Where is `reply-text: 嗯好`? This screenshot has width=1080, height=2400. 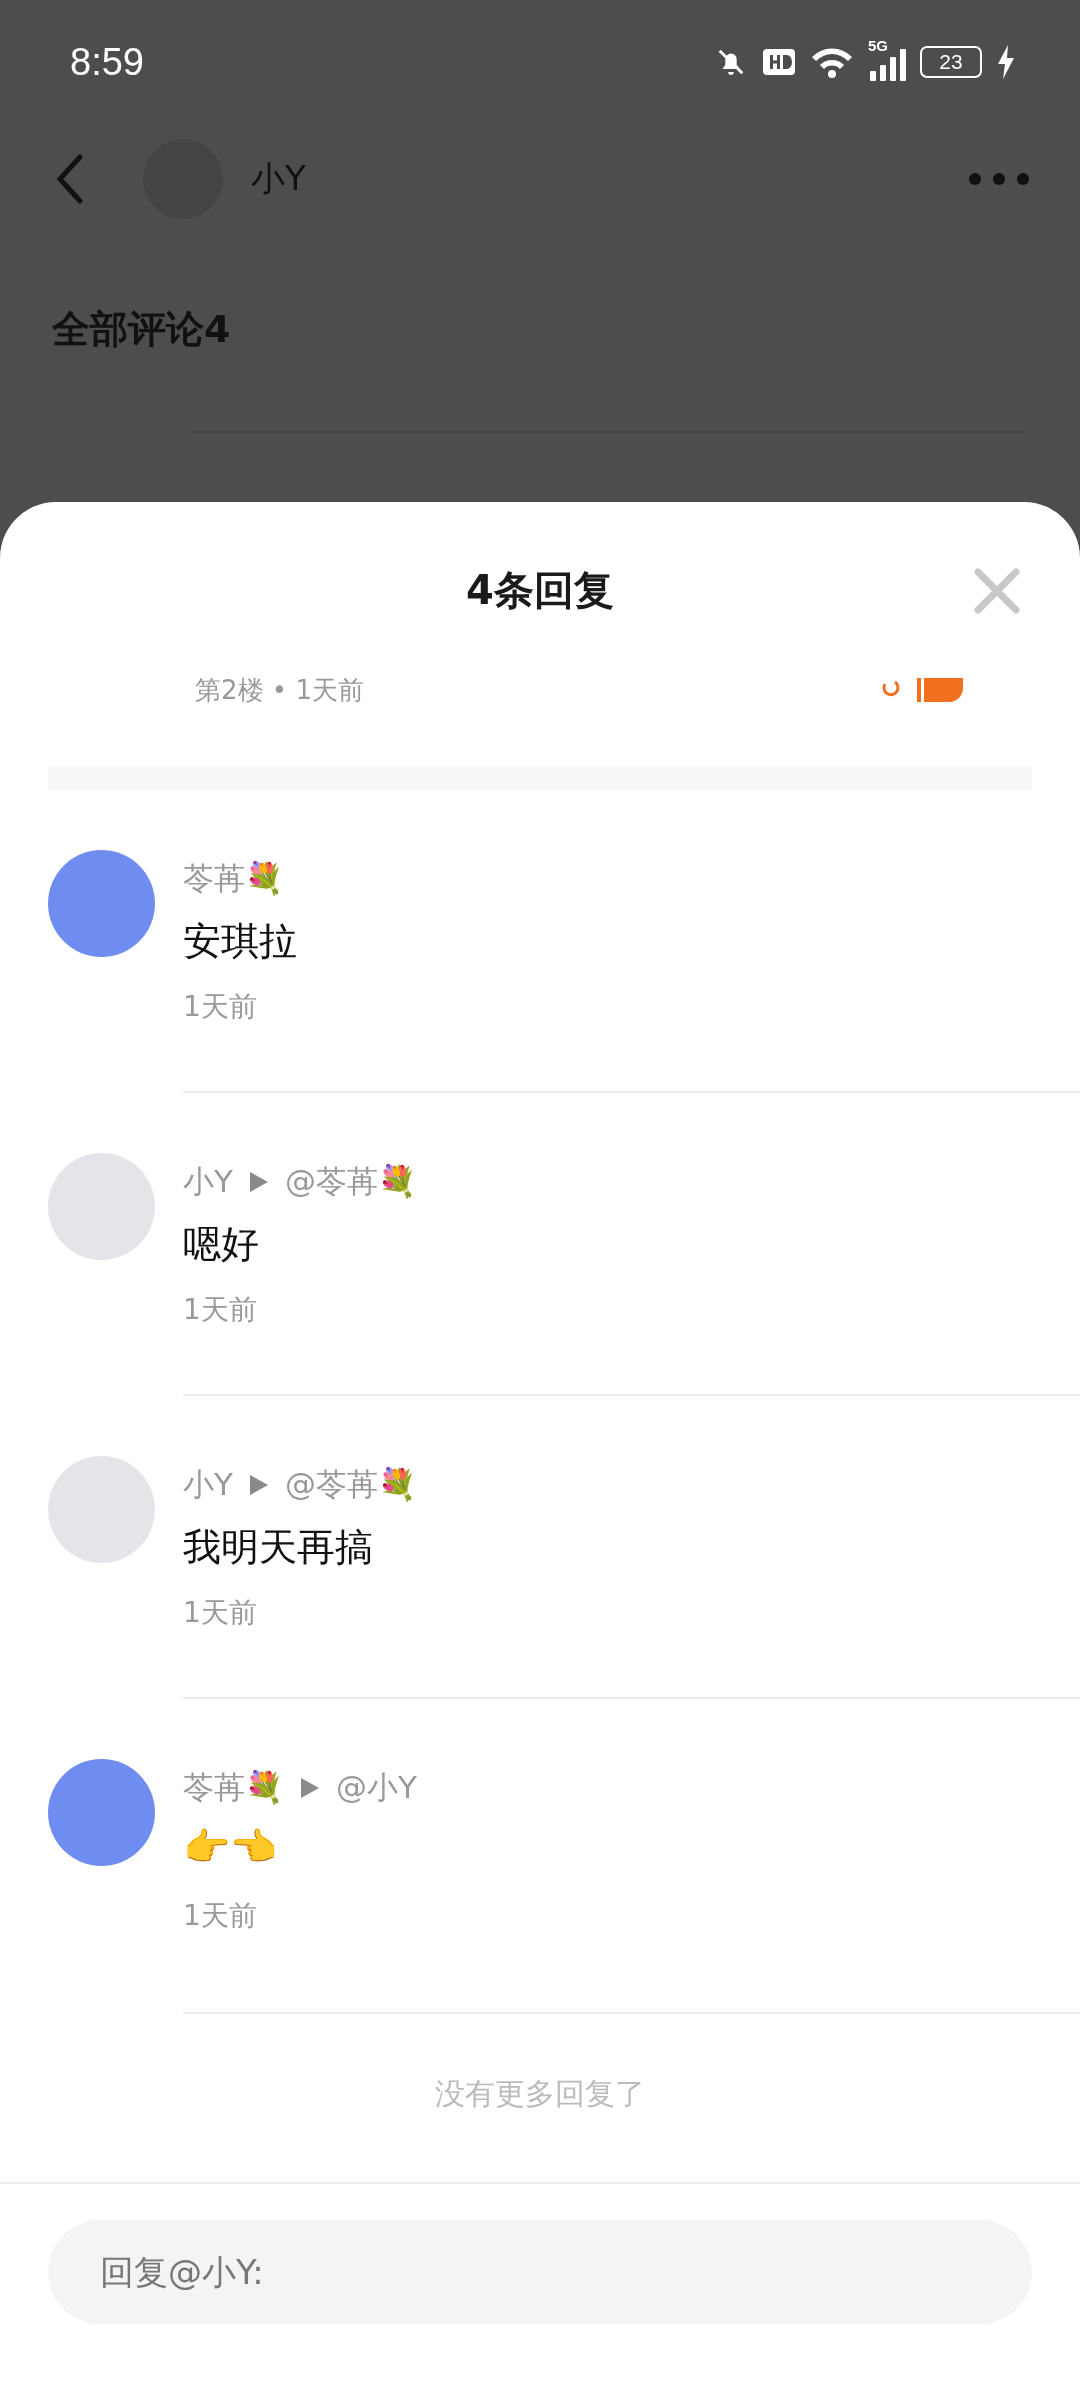
reply-text: 嗯好 is located at coordinates (221, 1244).